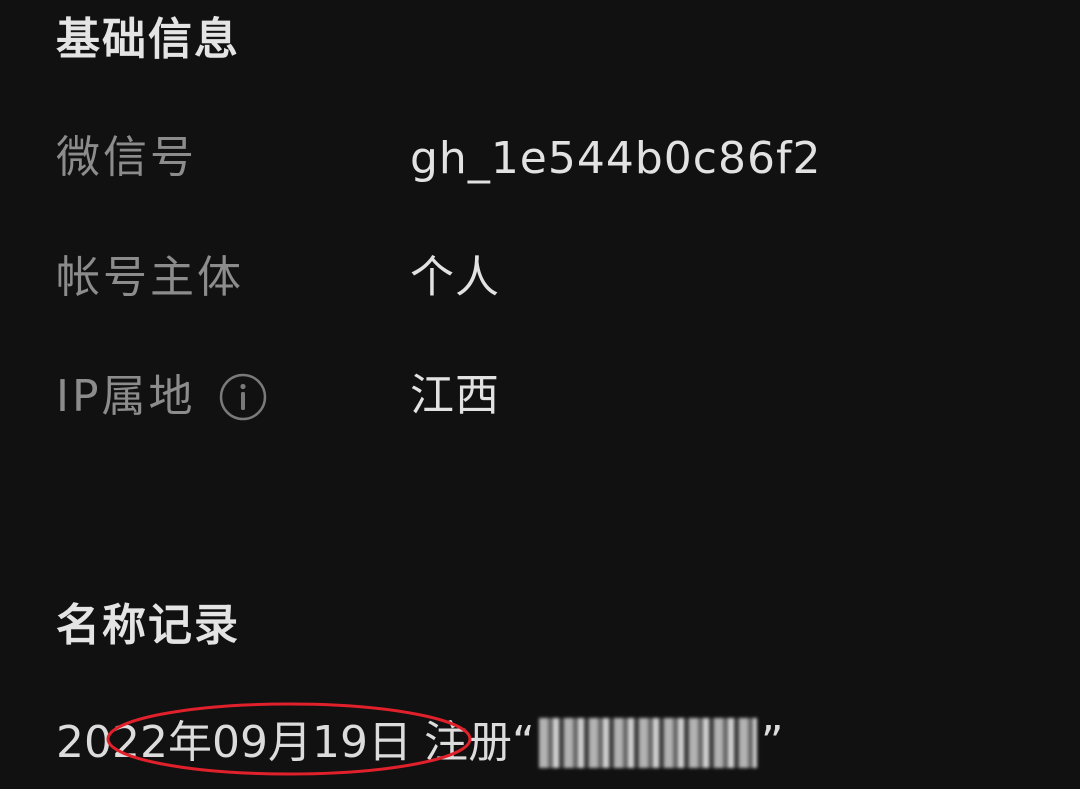  What do you see at coordinates (148, 625) in the screenshot?
I see `name-record-title: 名称记录` at bounding box center [148, 625].